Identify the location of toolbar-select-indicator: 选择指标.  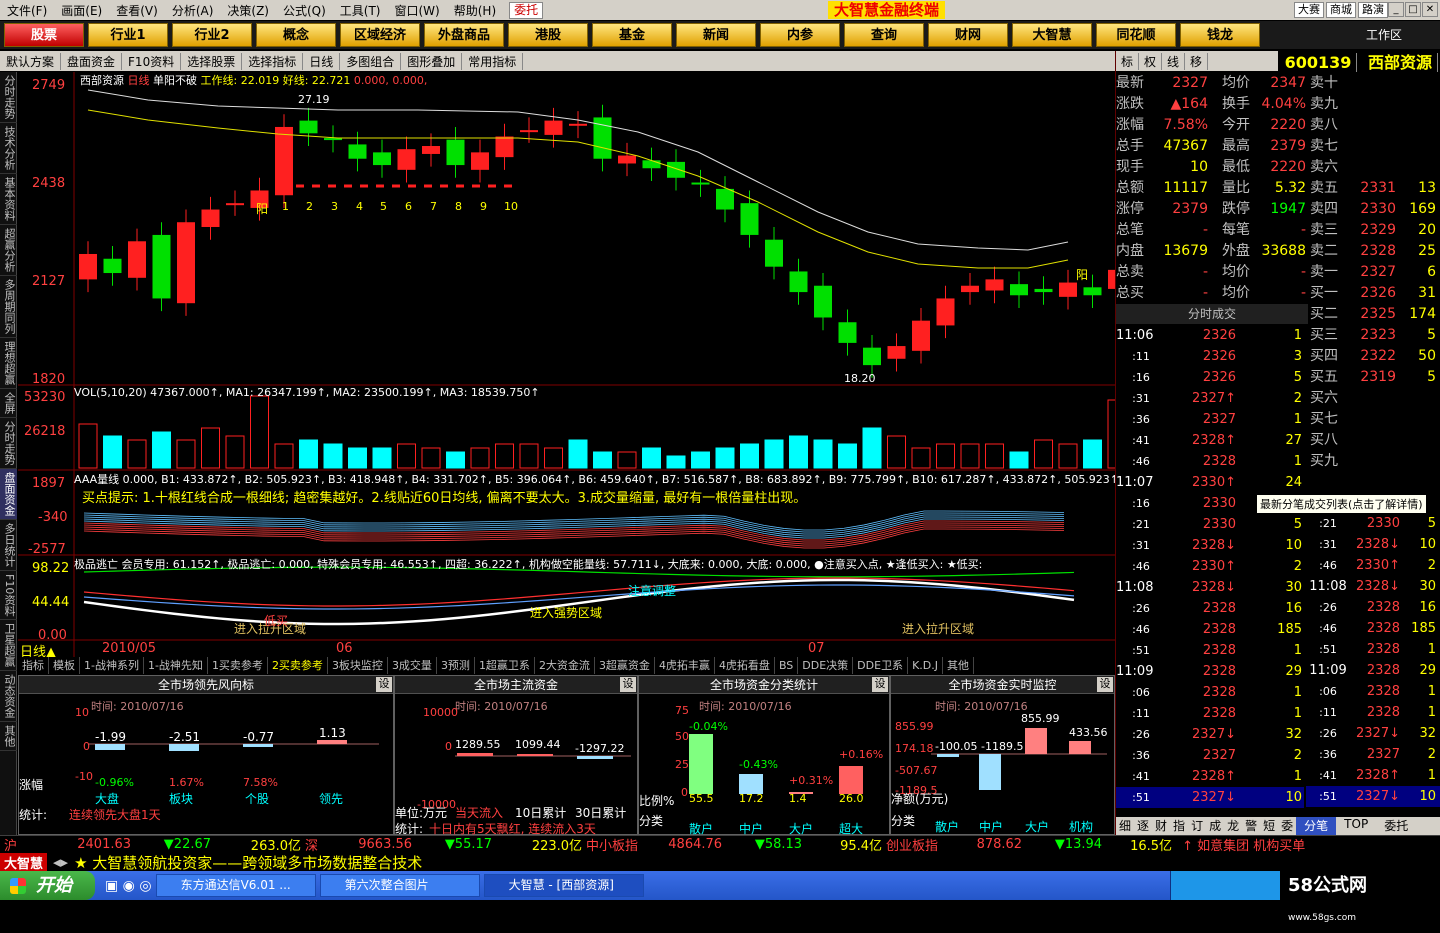
(273, 61).